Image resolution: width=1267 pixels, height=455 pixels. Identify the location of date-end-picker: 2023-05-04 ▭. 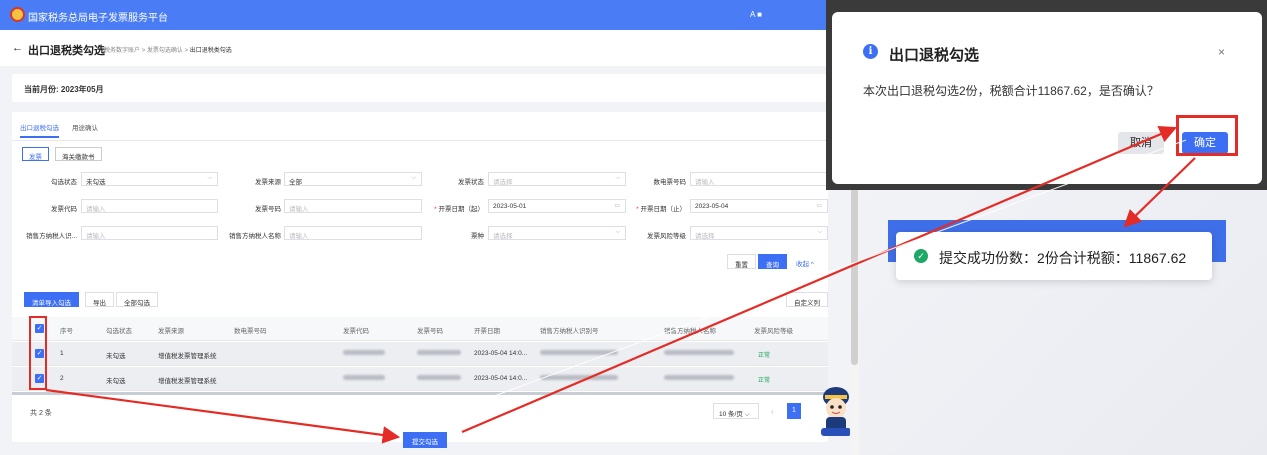
(759, 206).